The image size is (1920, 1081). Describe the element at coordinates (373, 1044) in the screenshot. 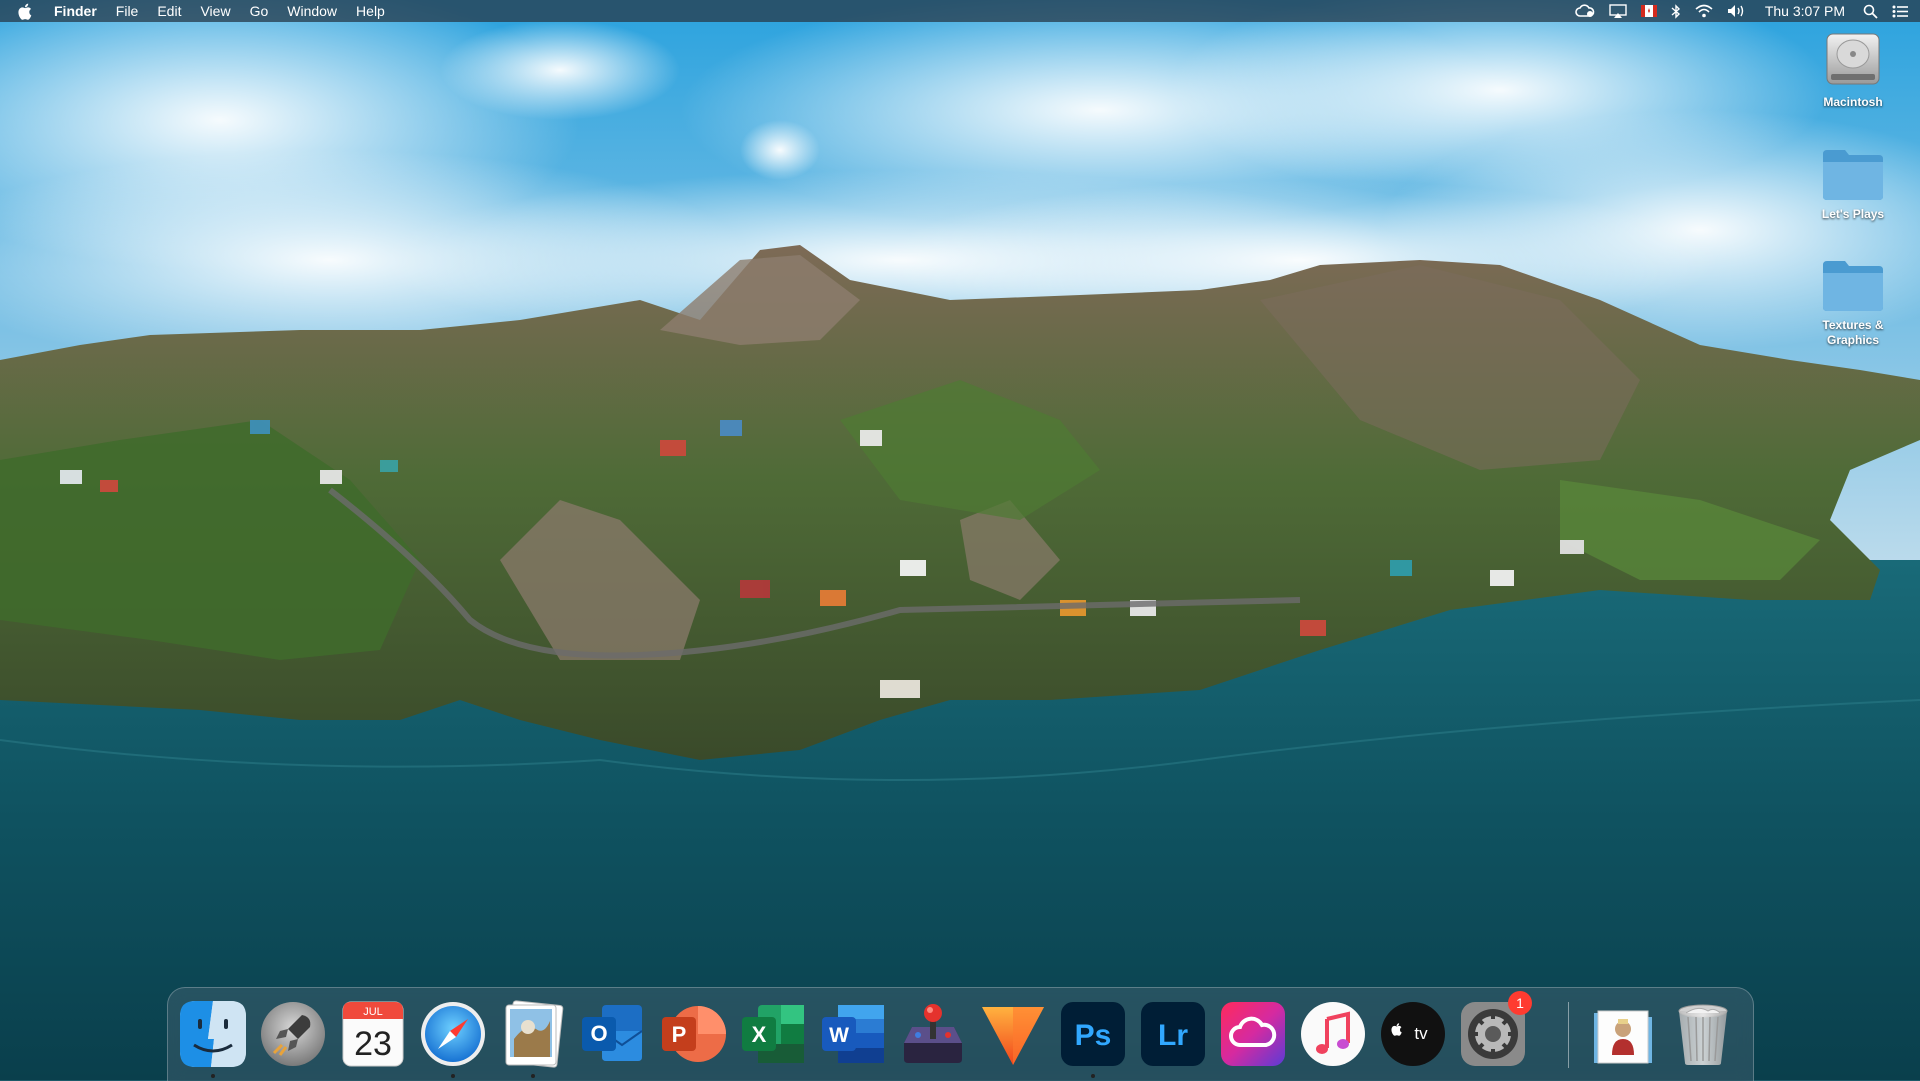

I see `calendar-day-label: 23` at that location.